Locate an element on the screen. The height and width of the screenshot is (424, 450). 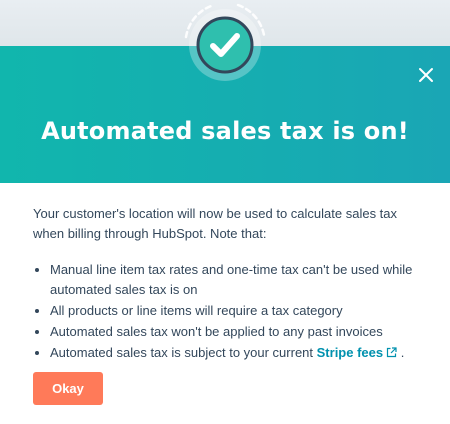
success-badge is located at coordinates (225, 45).